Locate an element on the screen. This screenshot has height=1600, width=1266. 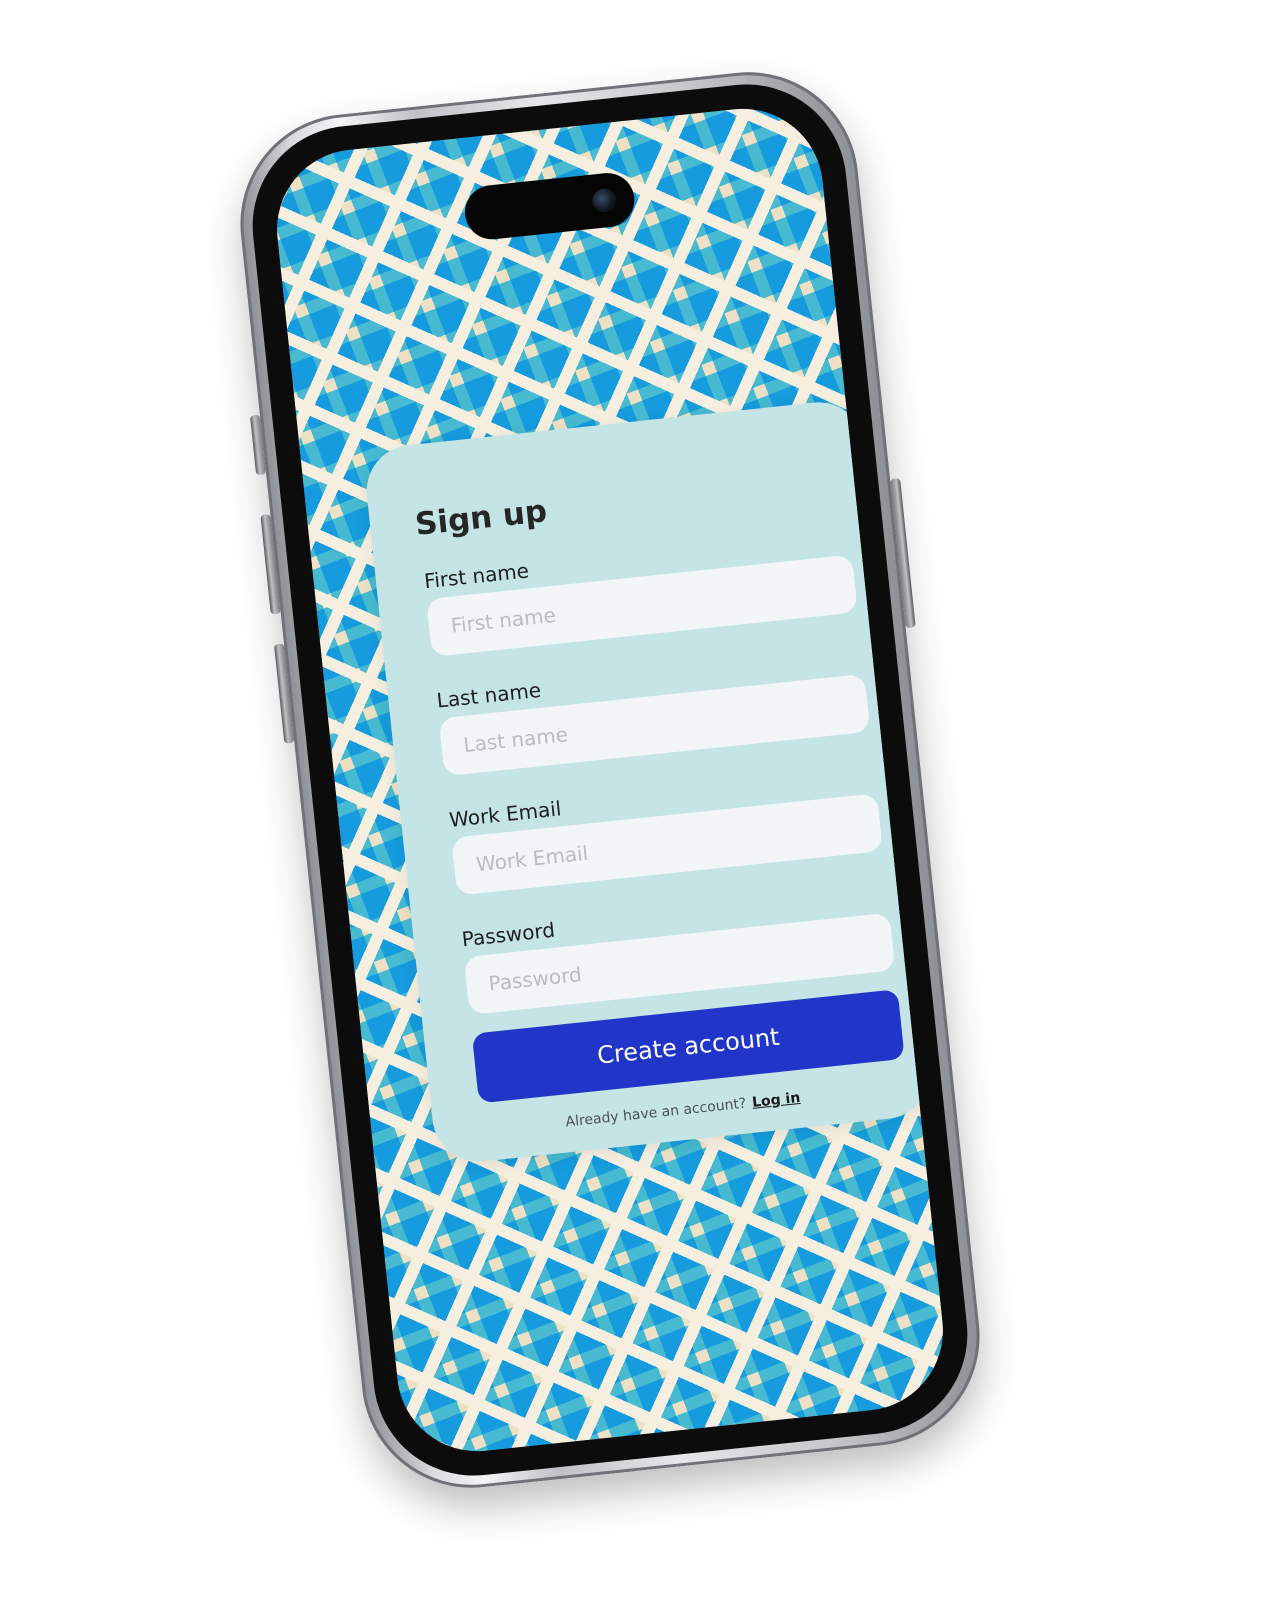
dynamic-island is located at coordinates (550, 206).